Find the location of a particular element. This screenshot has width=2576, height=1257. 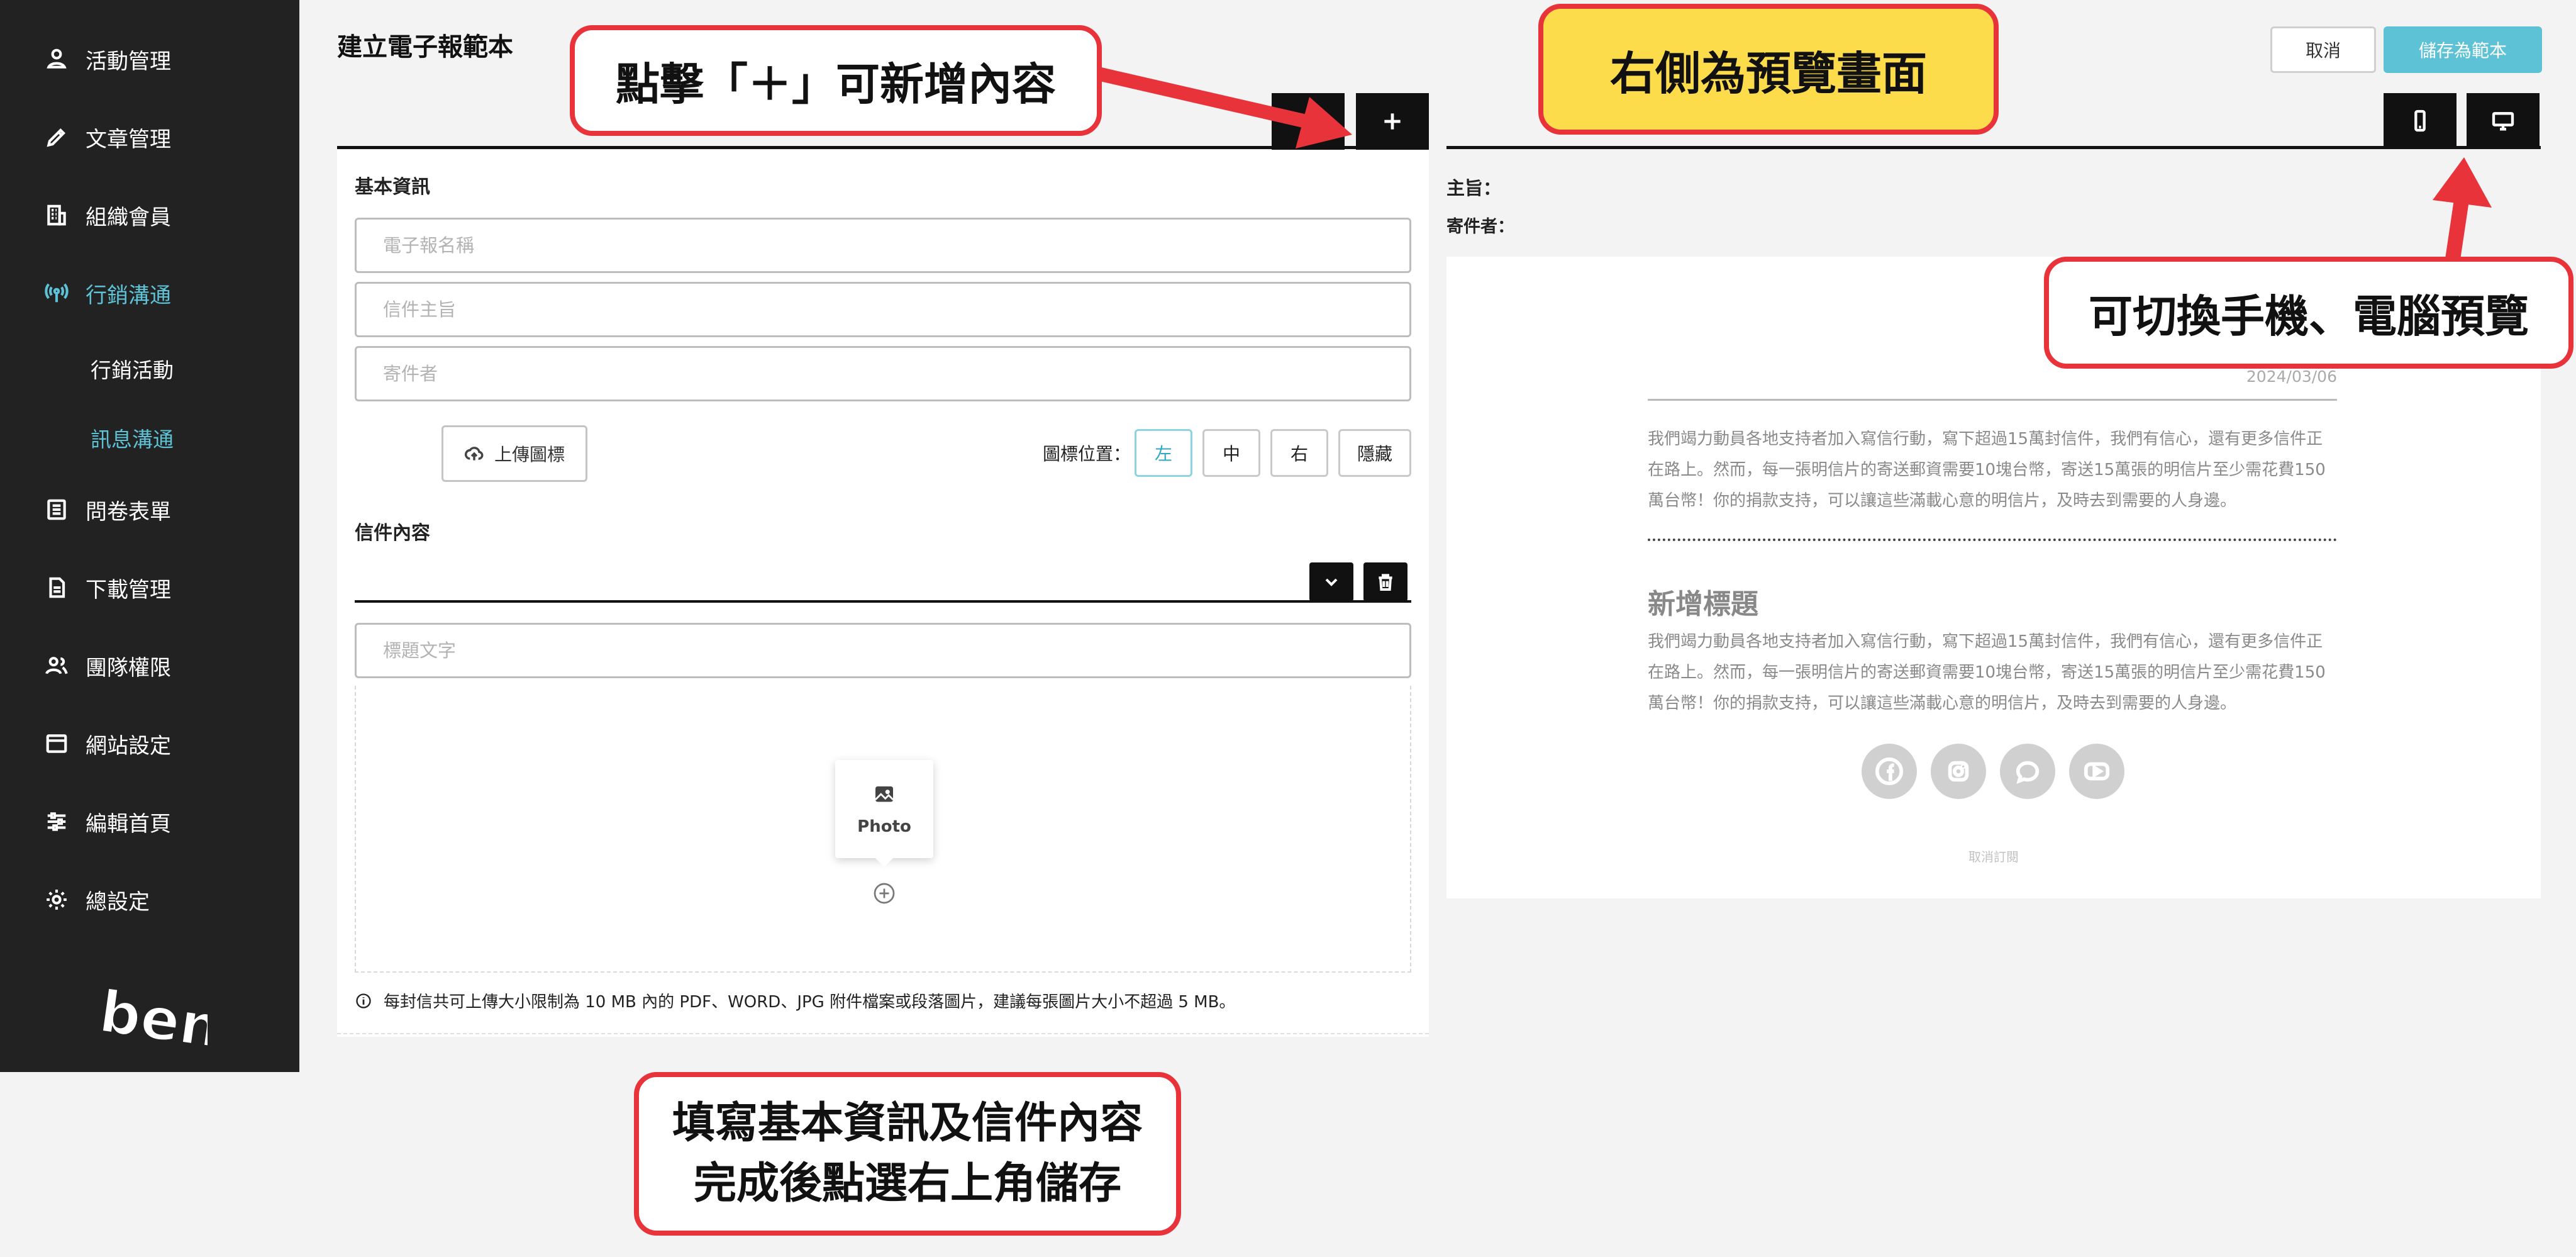

sidebar-item-label: 網站設定 is located at coordinates (128, 746).